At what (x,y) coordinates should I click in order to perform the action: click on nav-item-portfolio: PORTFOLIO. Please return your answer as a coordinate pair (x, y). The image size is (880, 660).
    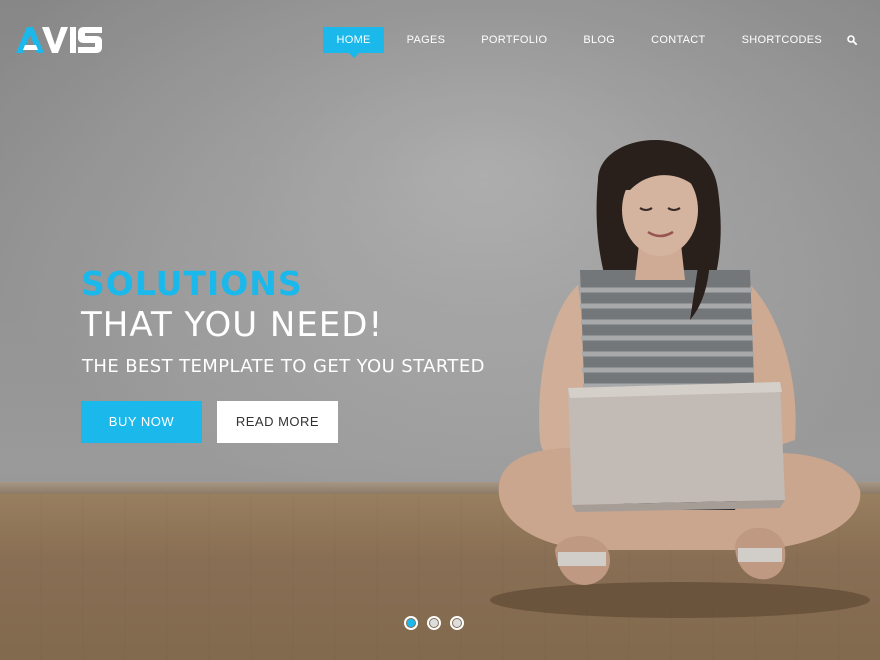
    Looking at the image, I should click on (514, 40).